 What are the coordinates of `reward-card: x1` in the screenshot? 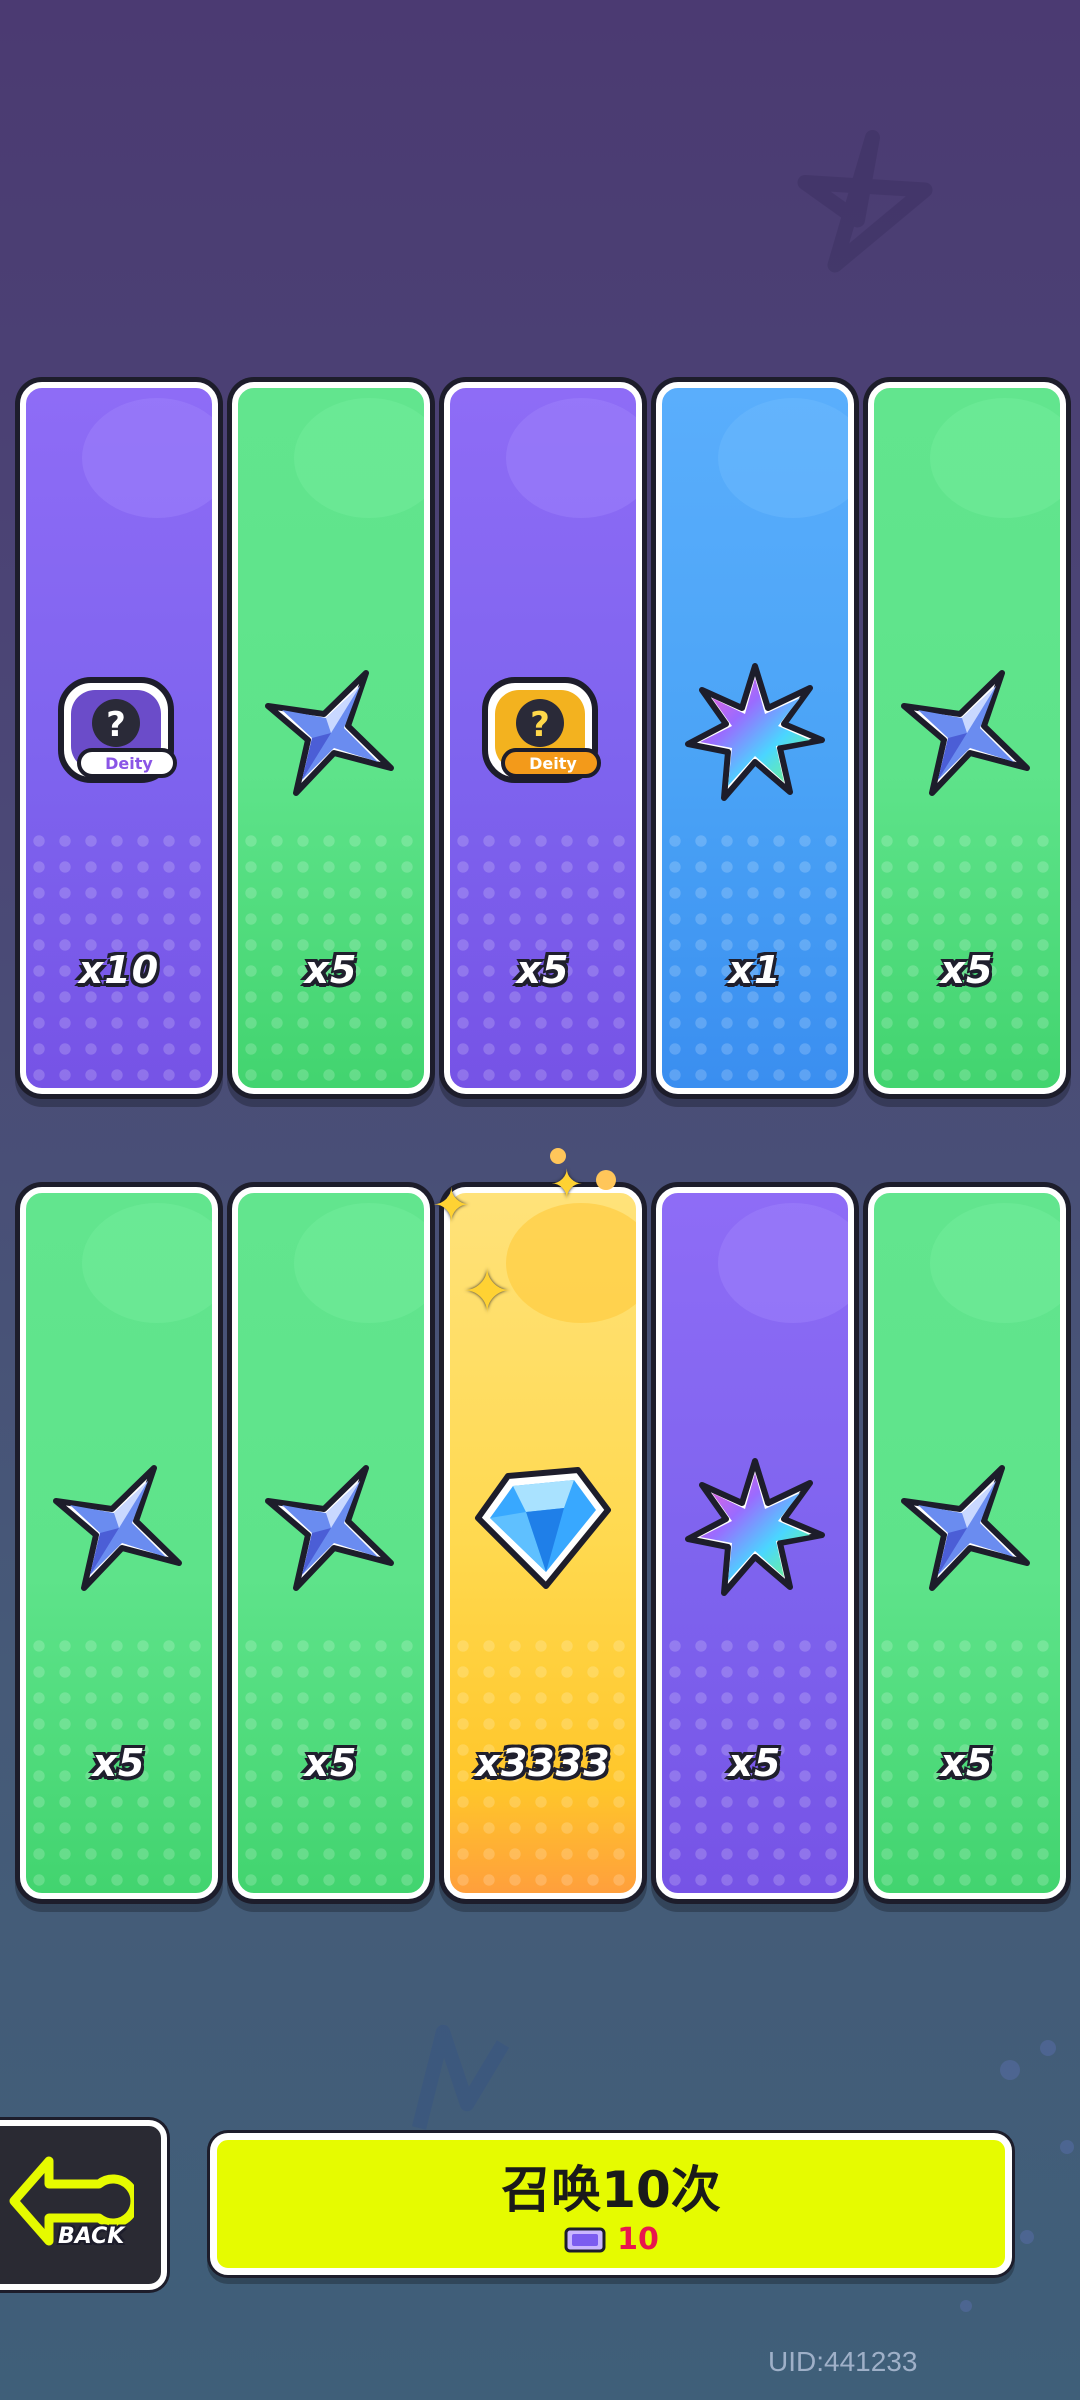 It's located at (755, 738).